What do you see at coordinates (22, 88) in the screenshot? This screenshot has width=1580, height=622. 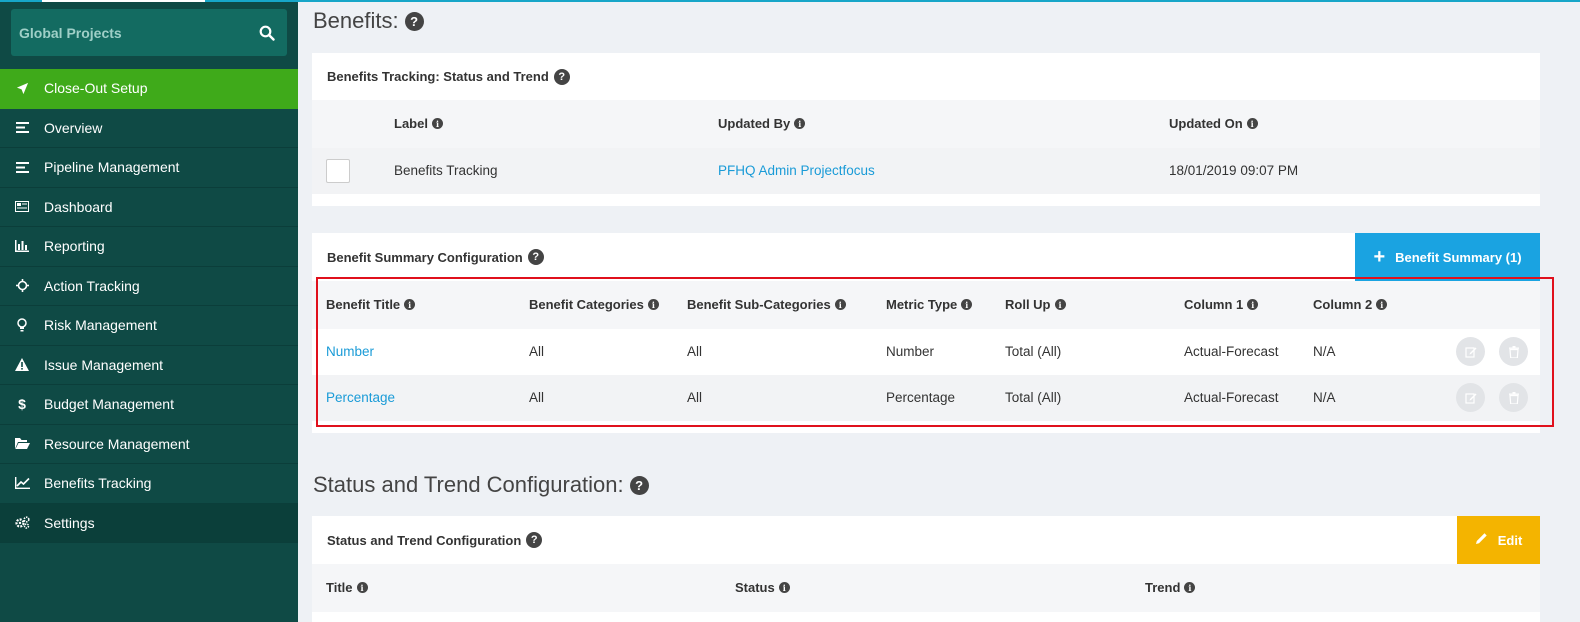 I see `rocket-icon` at bounding box center [22, 88].